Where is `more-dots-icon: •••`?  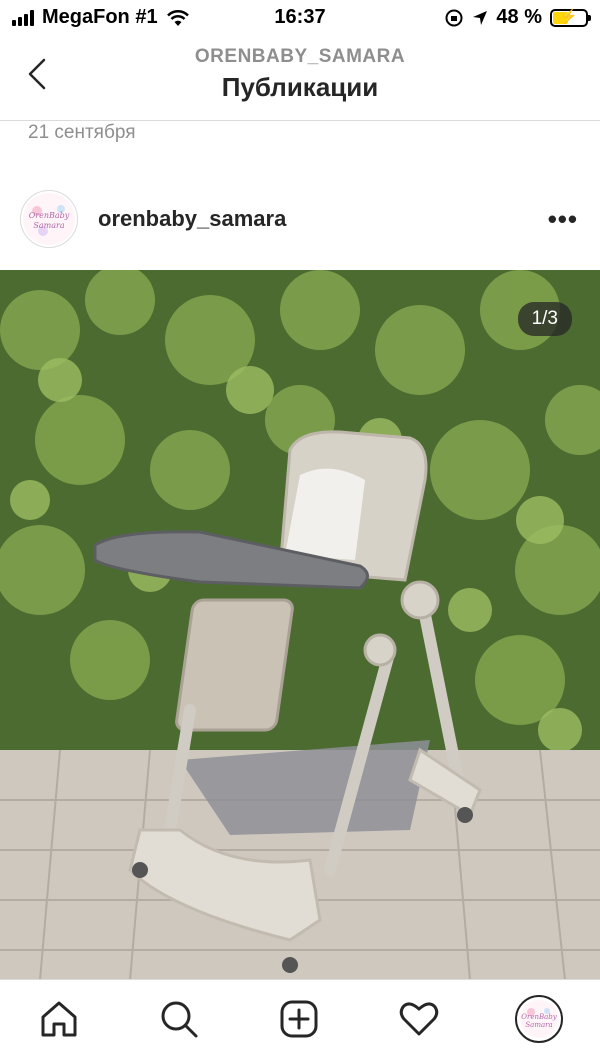
more-dots-icon: ••• is located at coordinates (562, 219).